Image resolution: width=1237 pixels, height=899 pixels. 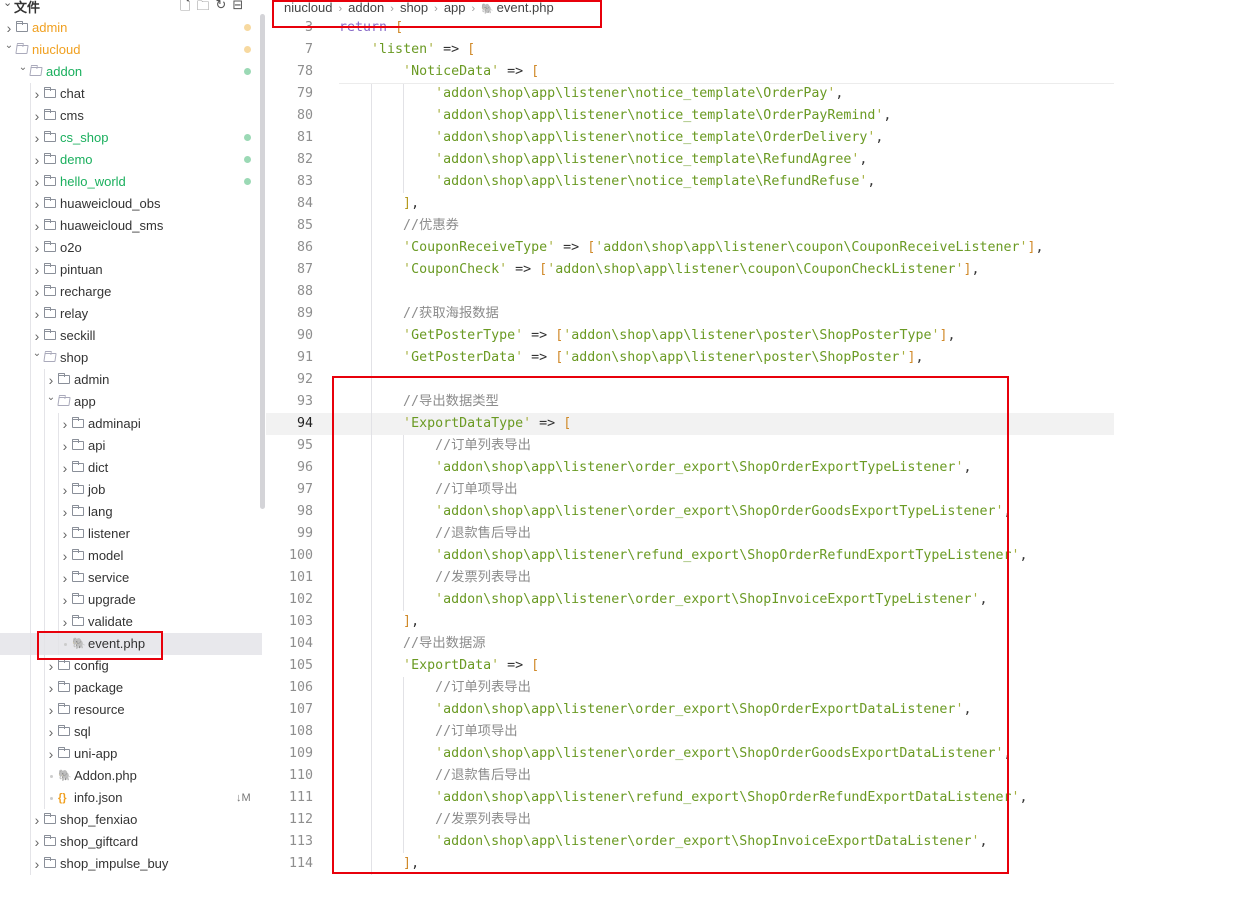 What do you see at coordinates (131, 468) in the screenshot?
I see `tree-item-dict: › dict` at bounding box center [131, 468].